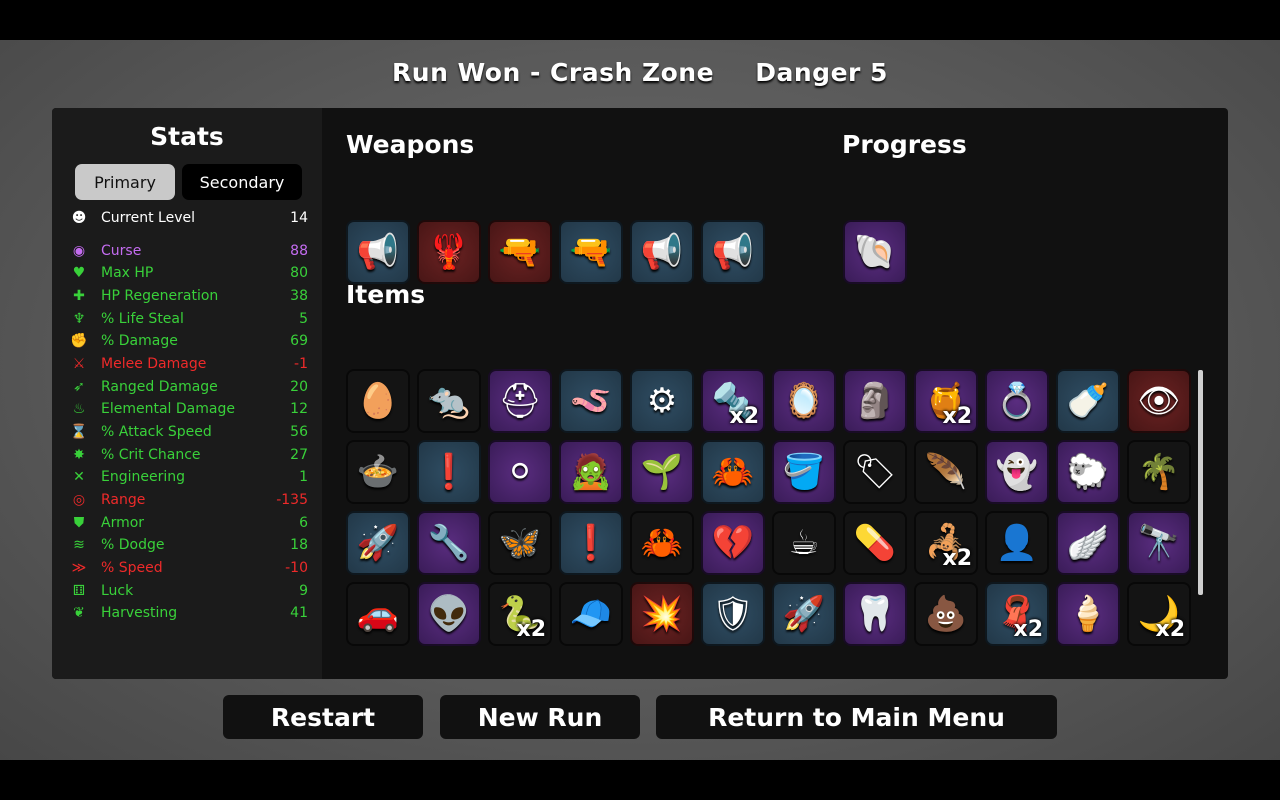  Describe the element at coordinates (875, 401) in the screenshot. I see `statue-icon: 🗿` at that location.